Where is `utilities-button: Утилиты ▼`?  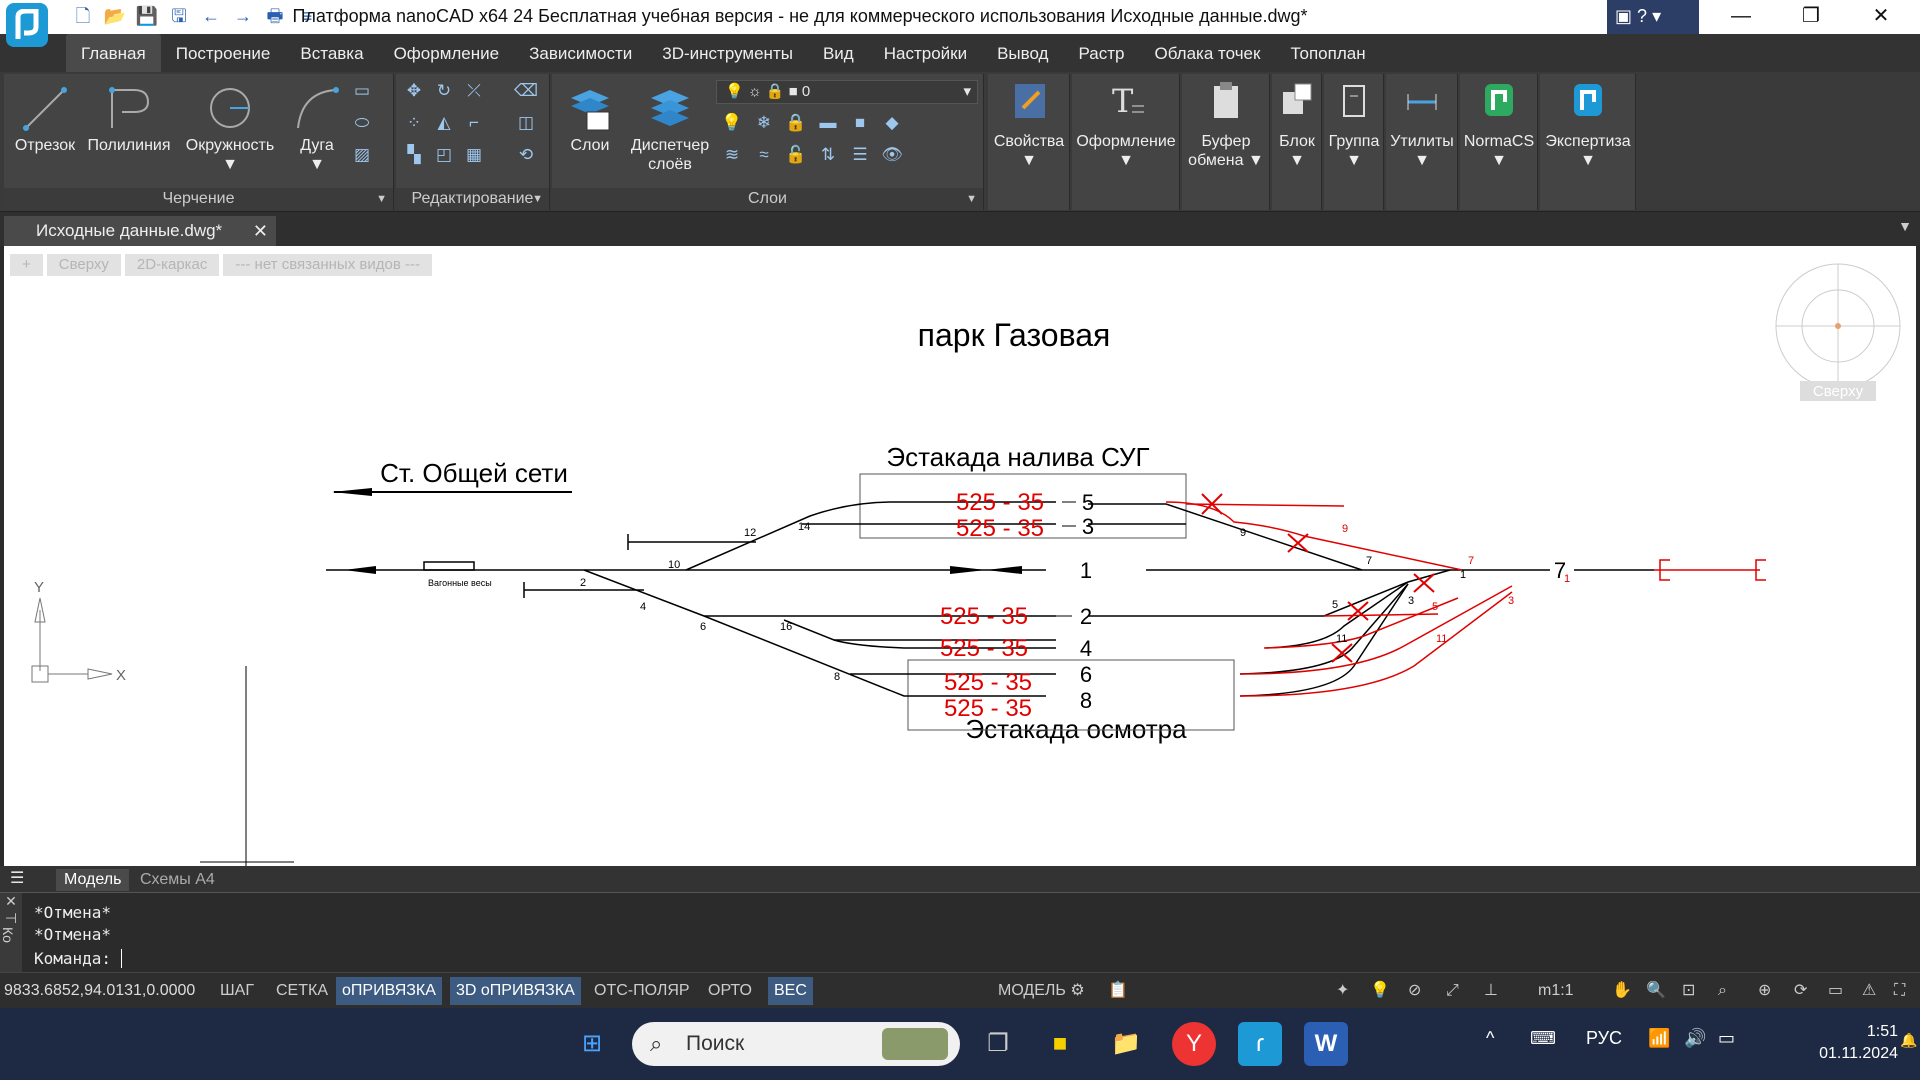 utilities-button: Утилиты ▼ is located at coordinates (1422, 125).